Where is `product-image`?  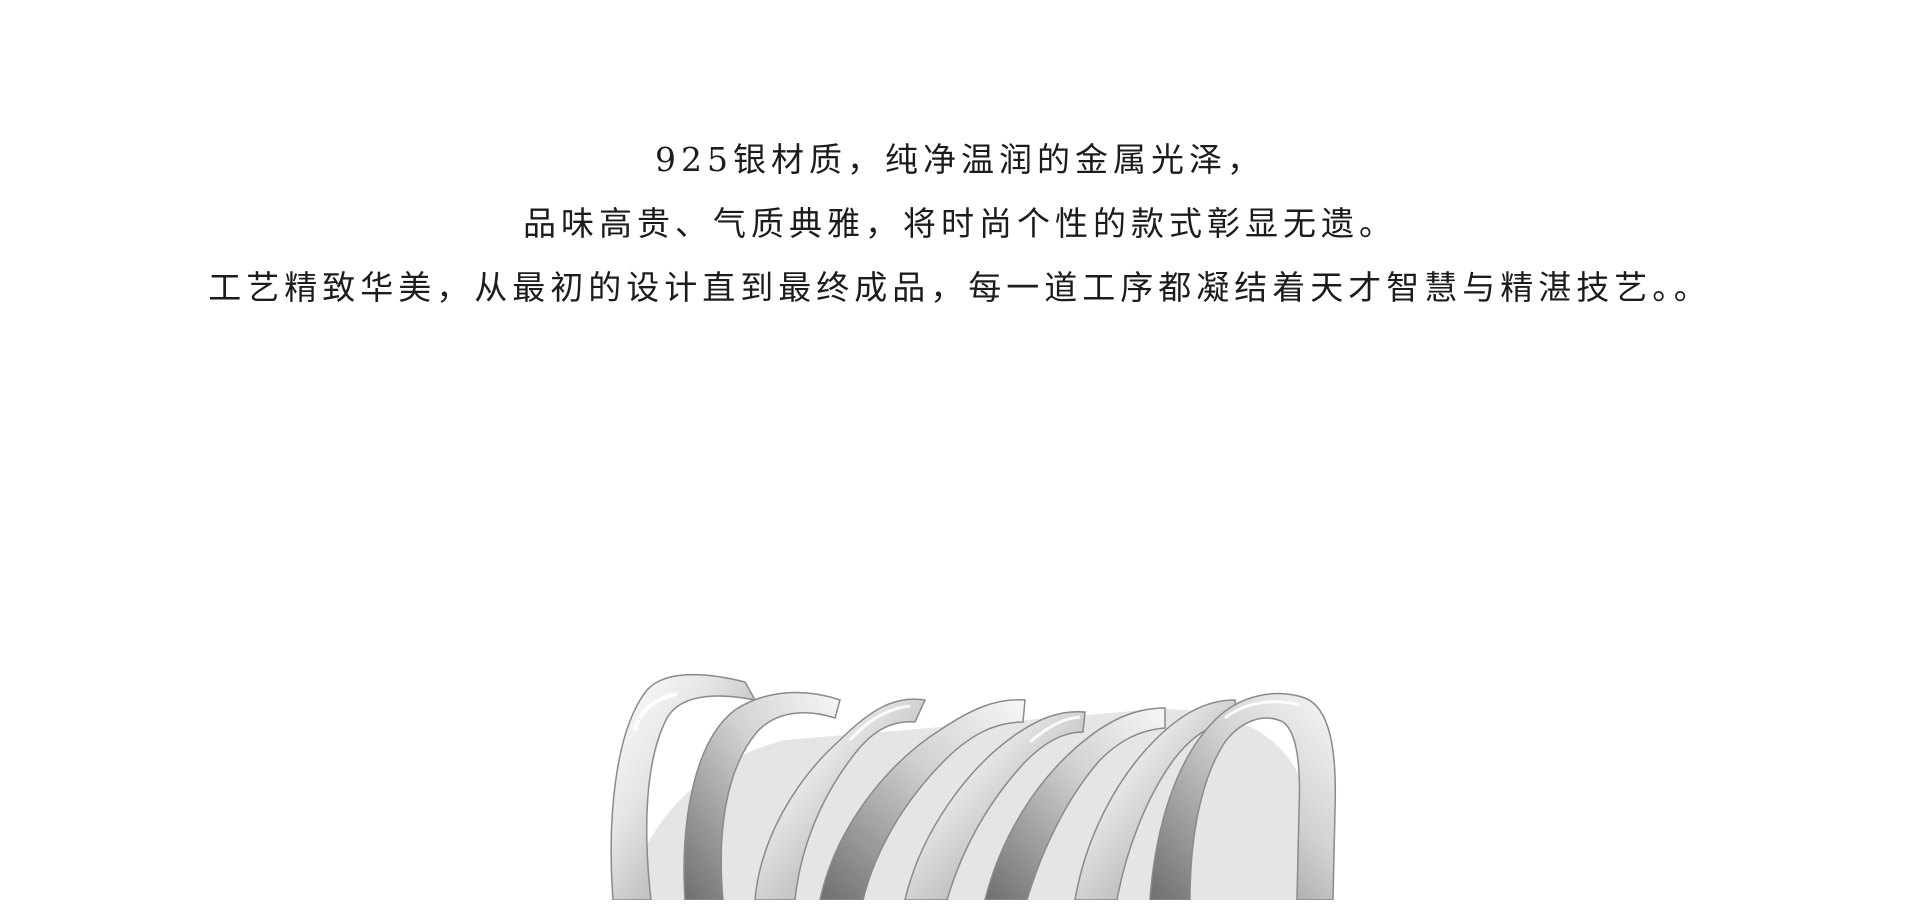 product-image is located at coordinates (965, 785).